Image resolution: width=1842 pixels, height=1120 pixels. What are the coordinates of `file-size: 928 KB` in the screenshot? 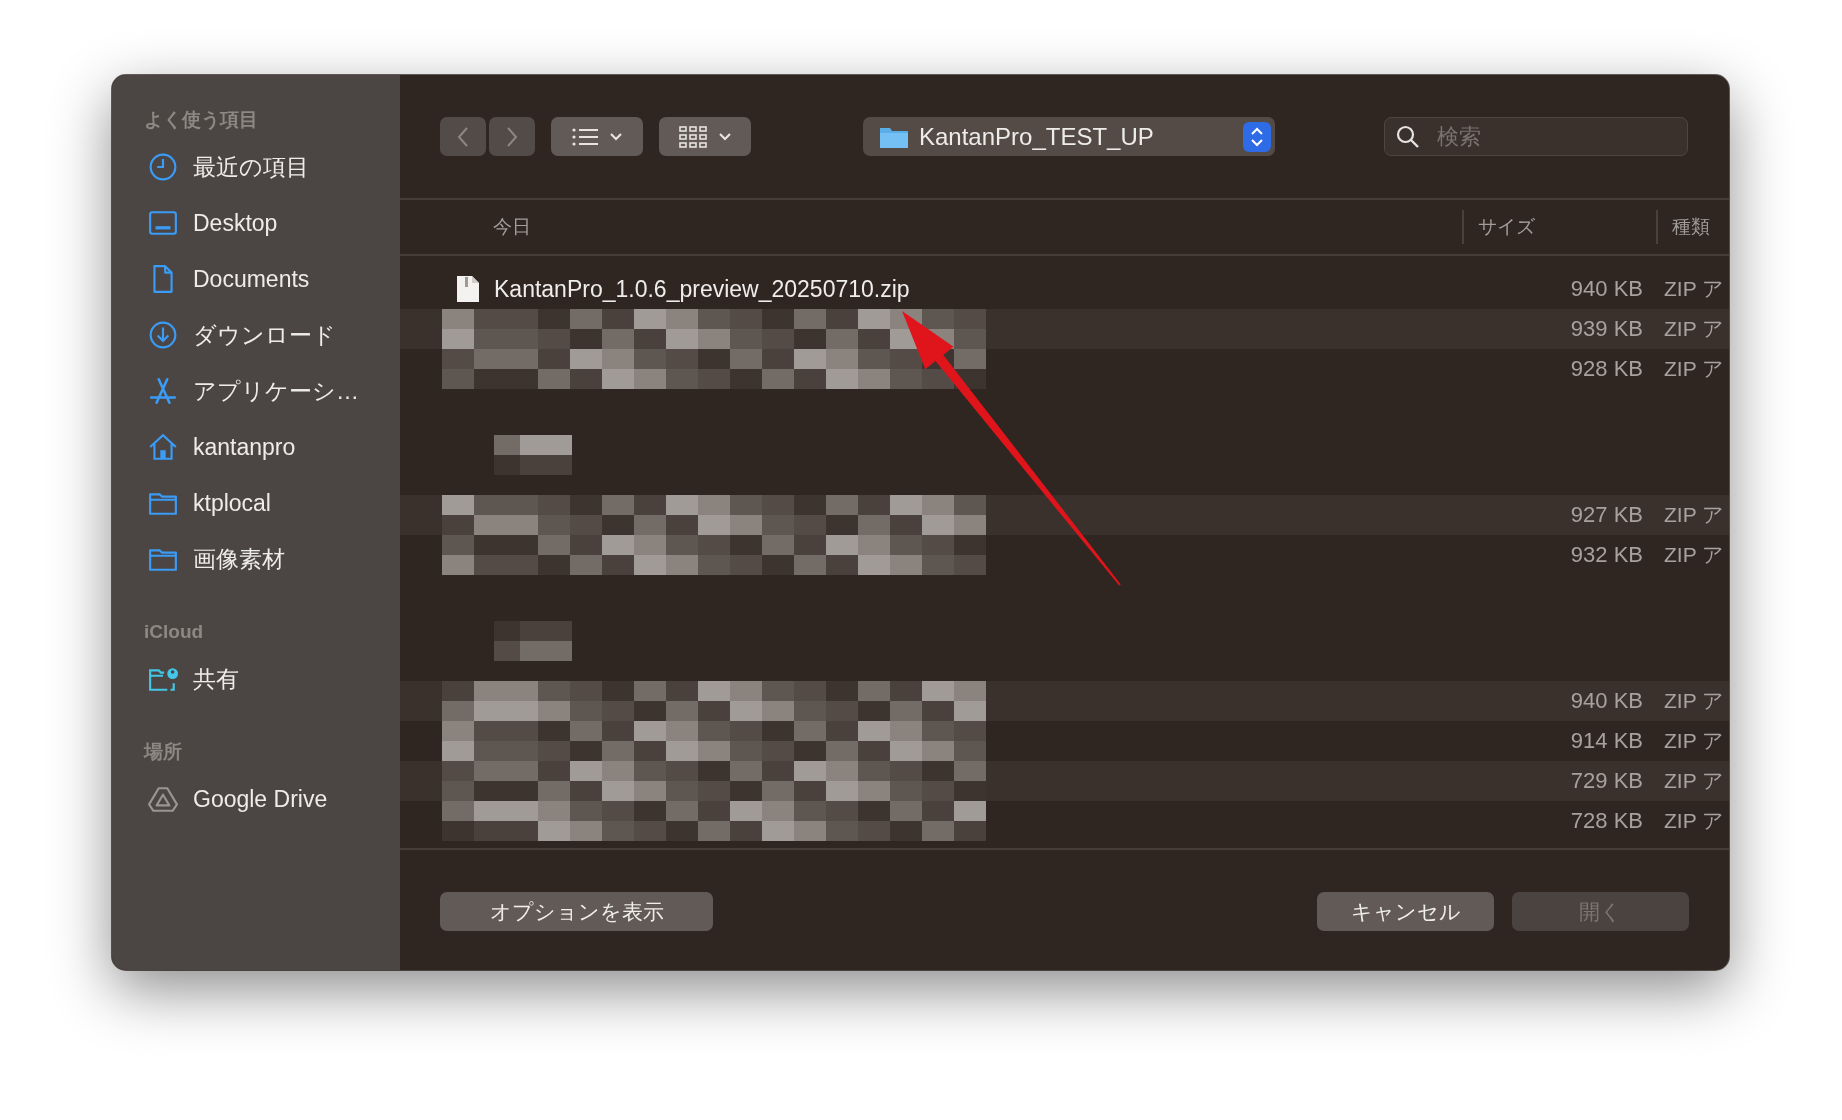 It's located at (1606, 369).